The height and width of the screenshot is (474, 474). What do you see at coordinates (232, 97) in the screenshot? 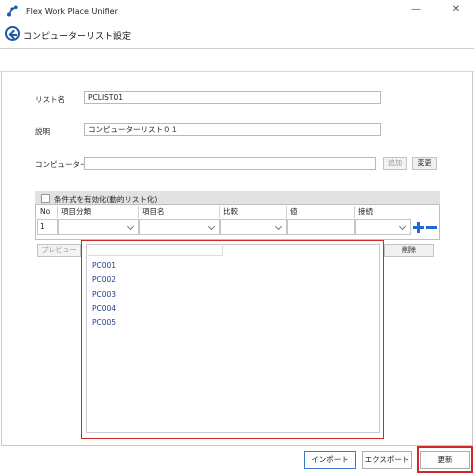
I see `list-name-input: PCLIST01` at bounding box center [232, 97].